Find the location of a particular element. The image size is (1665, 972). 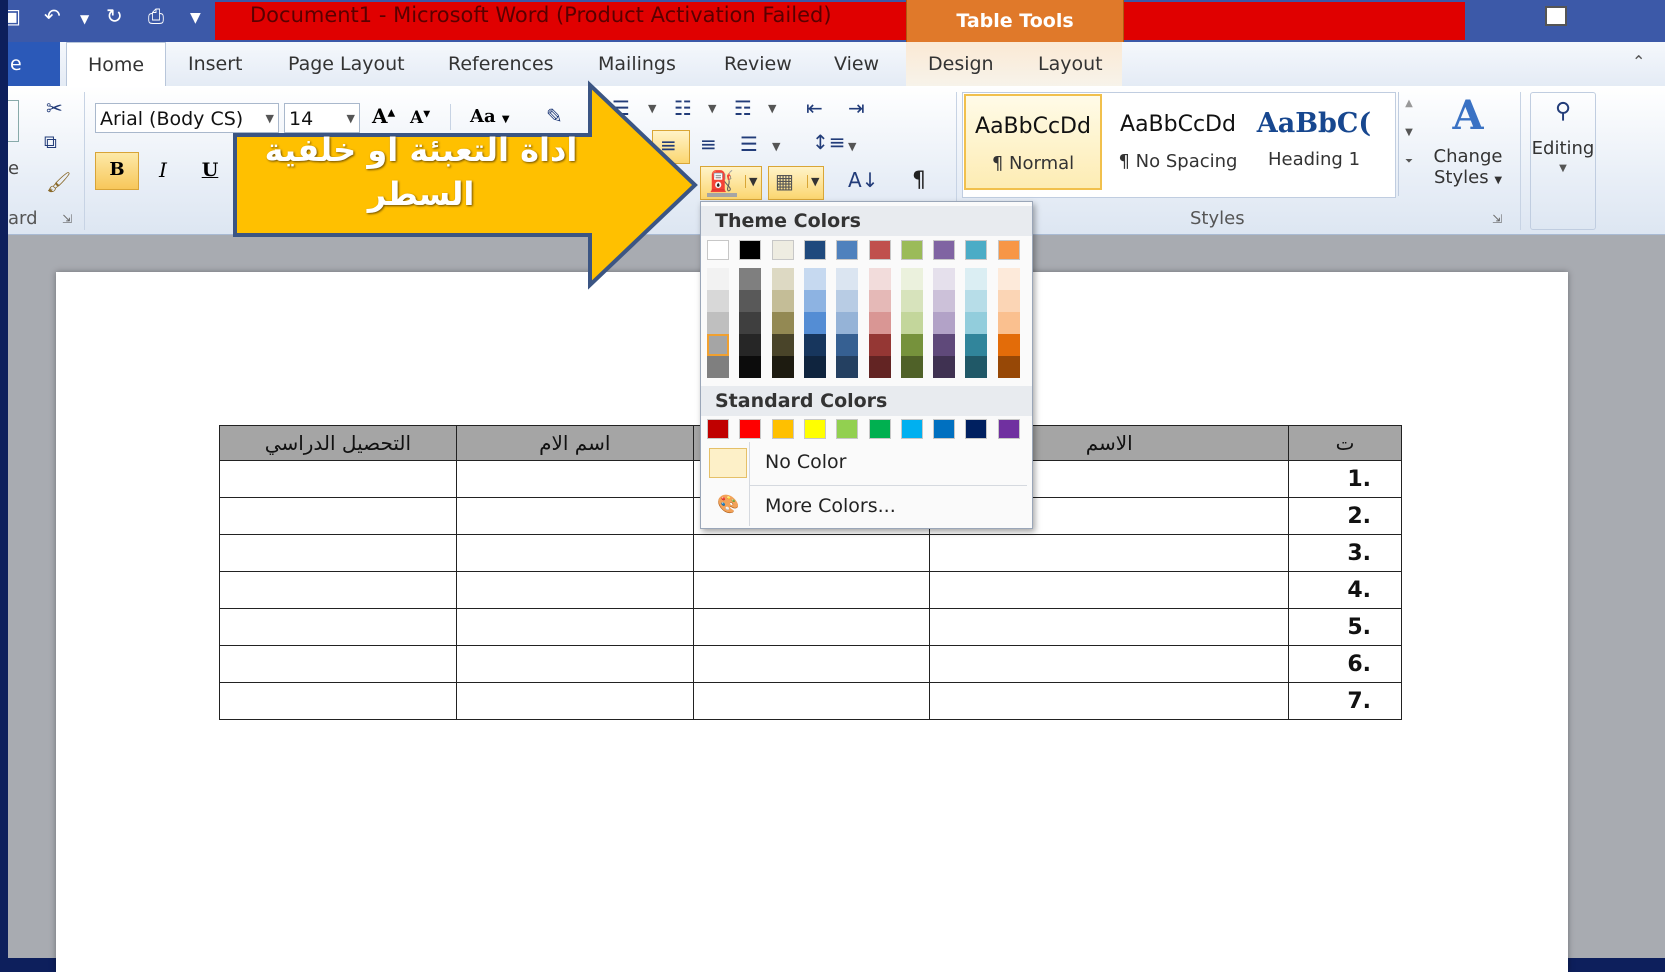

style-no-spacing: AaBbCcDd ¶ No Spacing is located at coordinates (1178, 142).